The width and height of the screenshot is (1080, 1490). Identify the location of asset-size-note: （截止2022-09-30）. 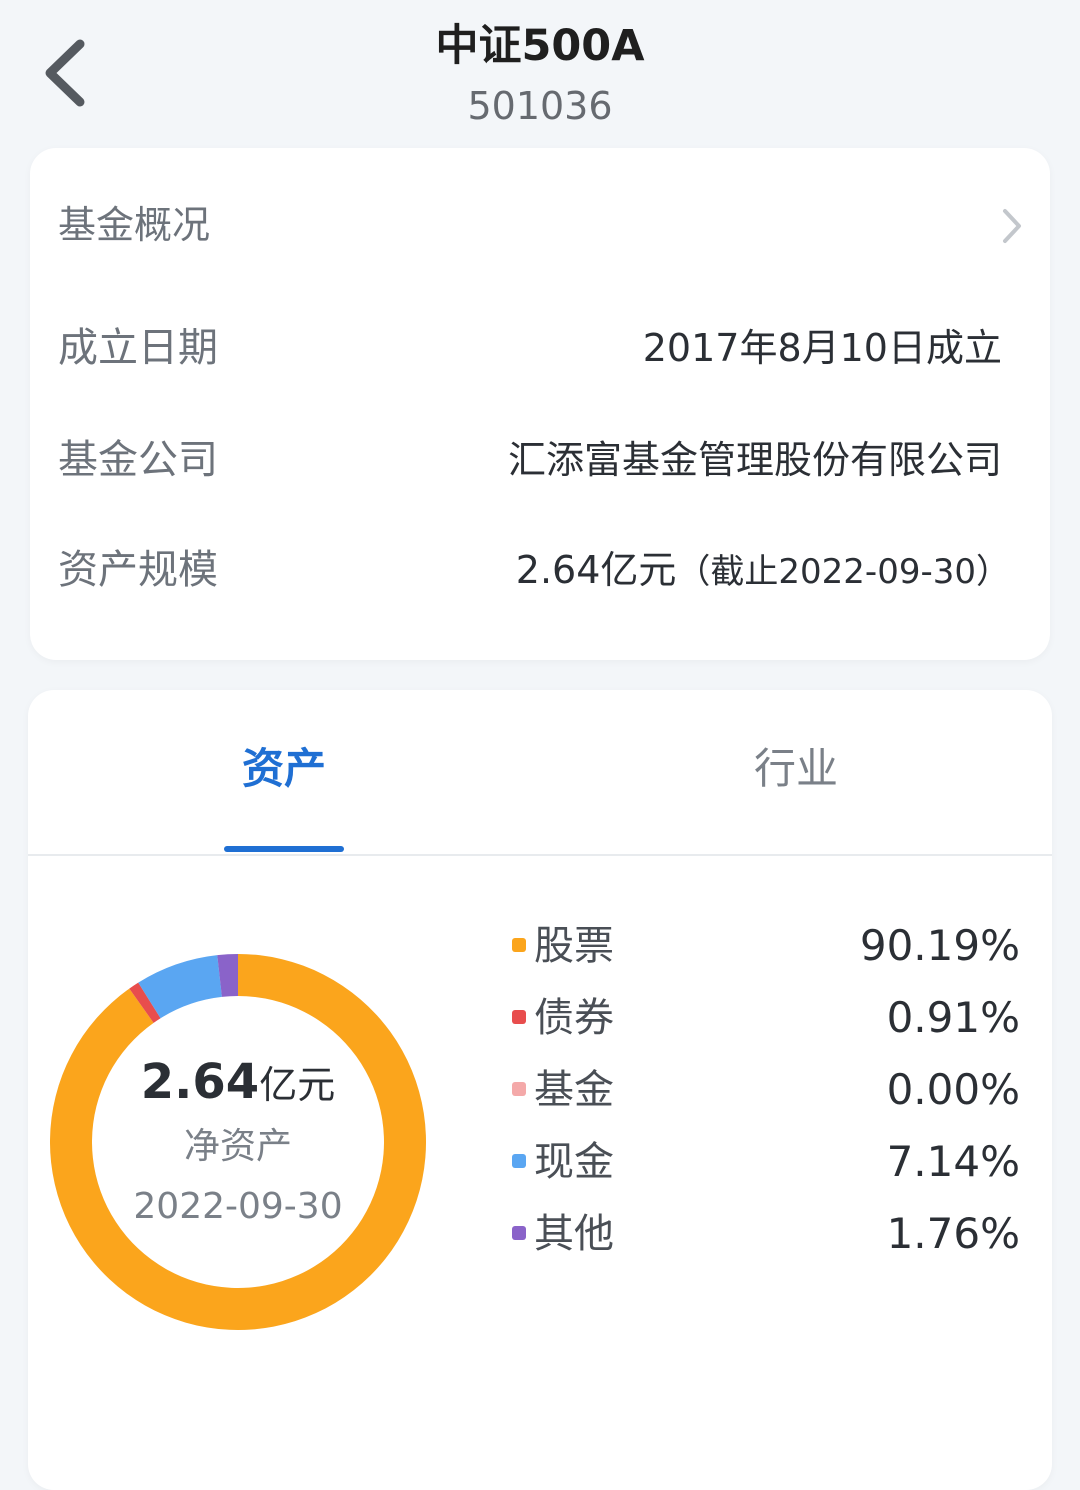
(843, 572).